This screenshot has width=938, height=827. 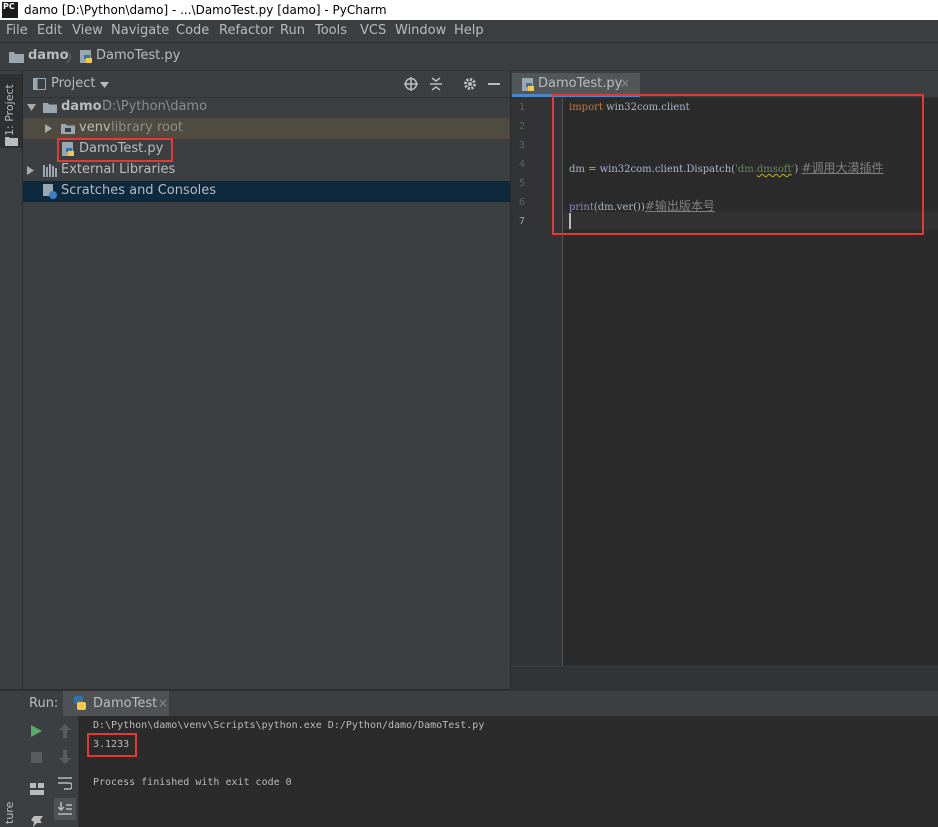 I want to click on project-view-icon, so click(x=39, y=84).